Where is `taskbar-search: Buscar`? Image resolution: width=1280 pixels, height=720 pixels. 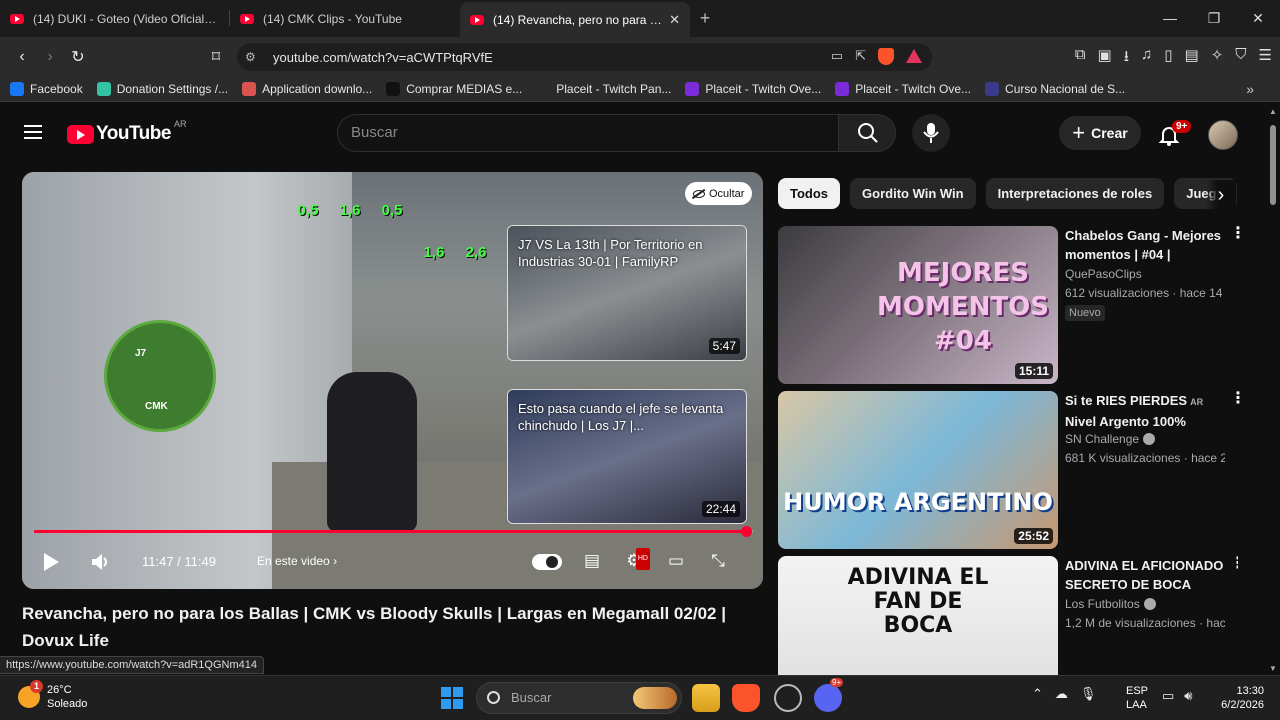
taskbar-search: Buscar is located at coordinates (579, 698).